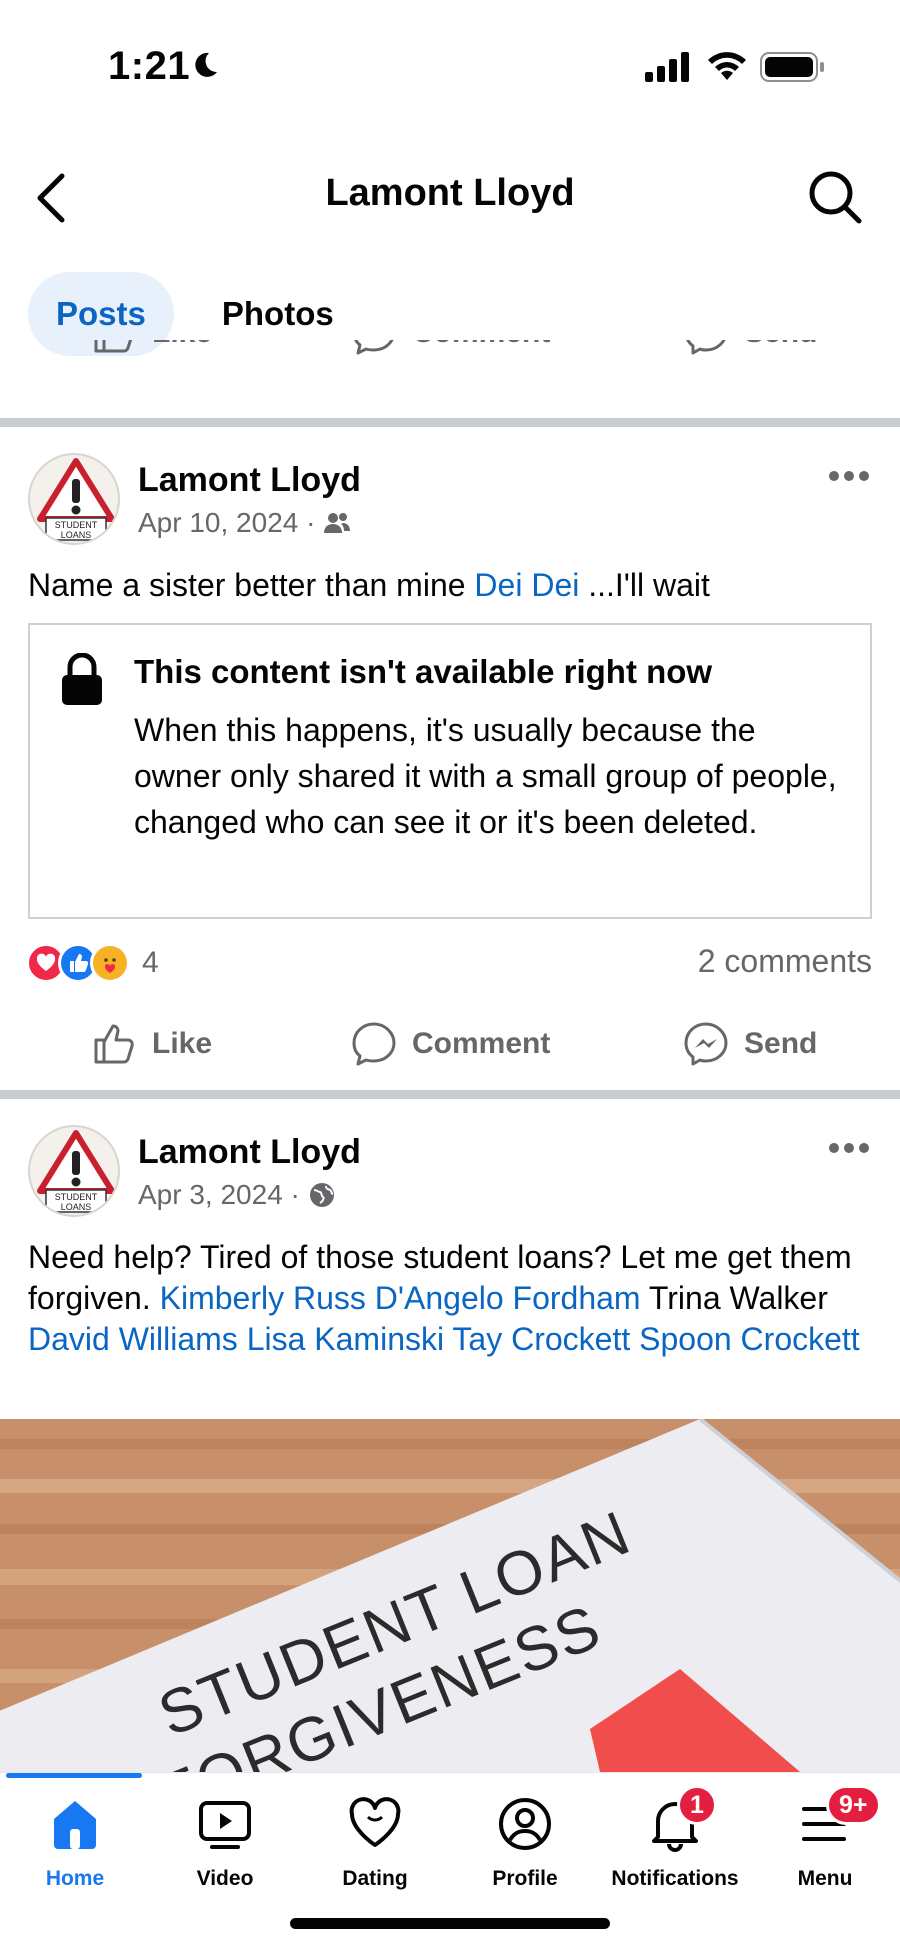 The image size is (900, 1951). What do you see at coordinates (219, 1195) in the screenshot?
I see `post-date: Apr 3, 2024 ·` at bounding box center [219, 1195].